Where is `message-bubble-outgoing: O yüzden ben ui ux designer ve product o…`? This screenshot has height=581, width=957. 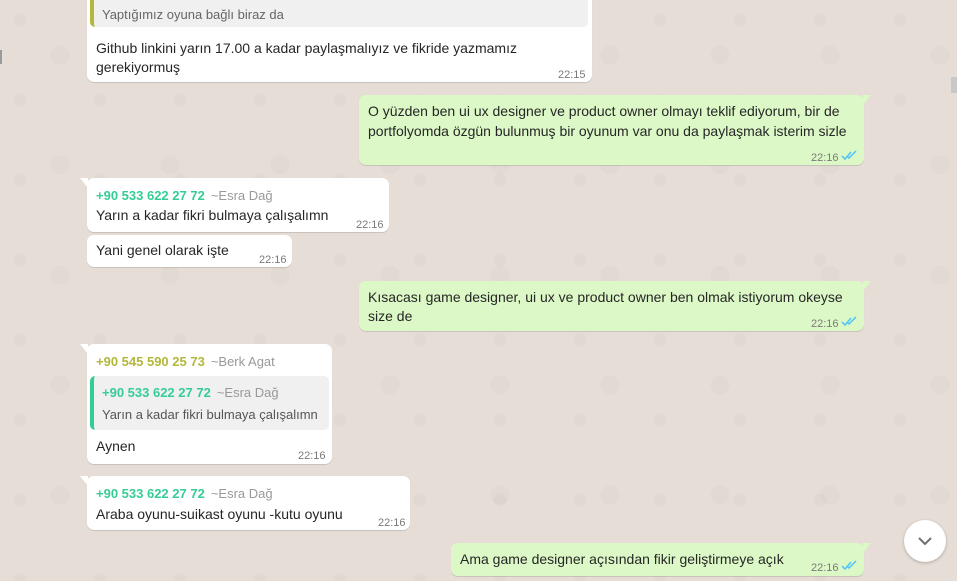
message-bubble-outgoing: O yüzden ben ui ux designer ve product o… is located at coordinates (615, 130).